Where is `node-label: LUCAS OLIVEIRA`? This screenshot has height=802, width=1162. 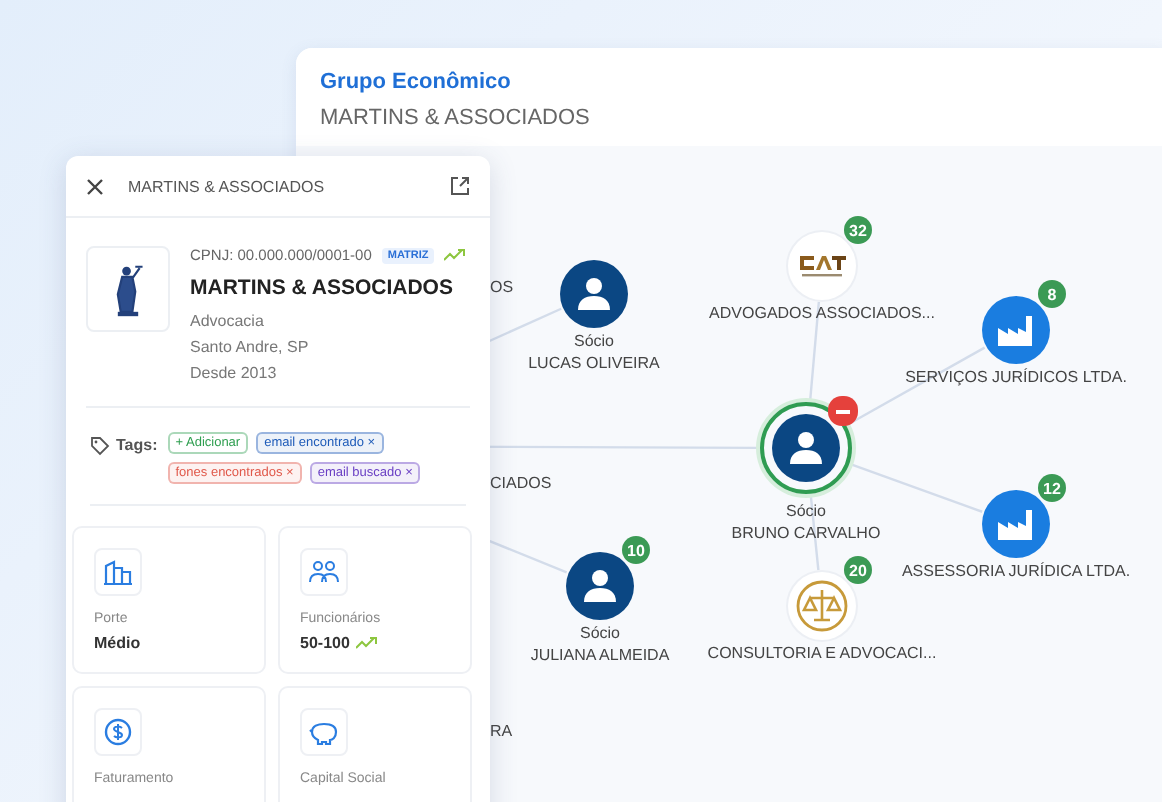 node-label: LUCAS OLIVEIRA is located at coordinates (594, 364).